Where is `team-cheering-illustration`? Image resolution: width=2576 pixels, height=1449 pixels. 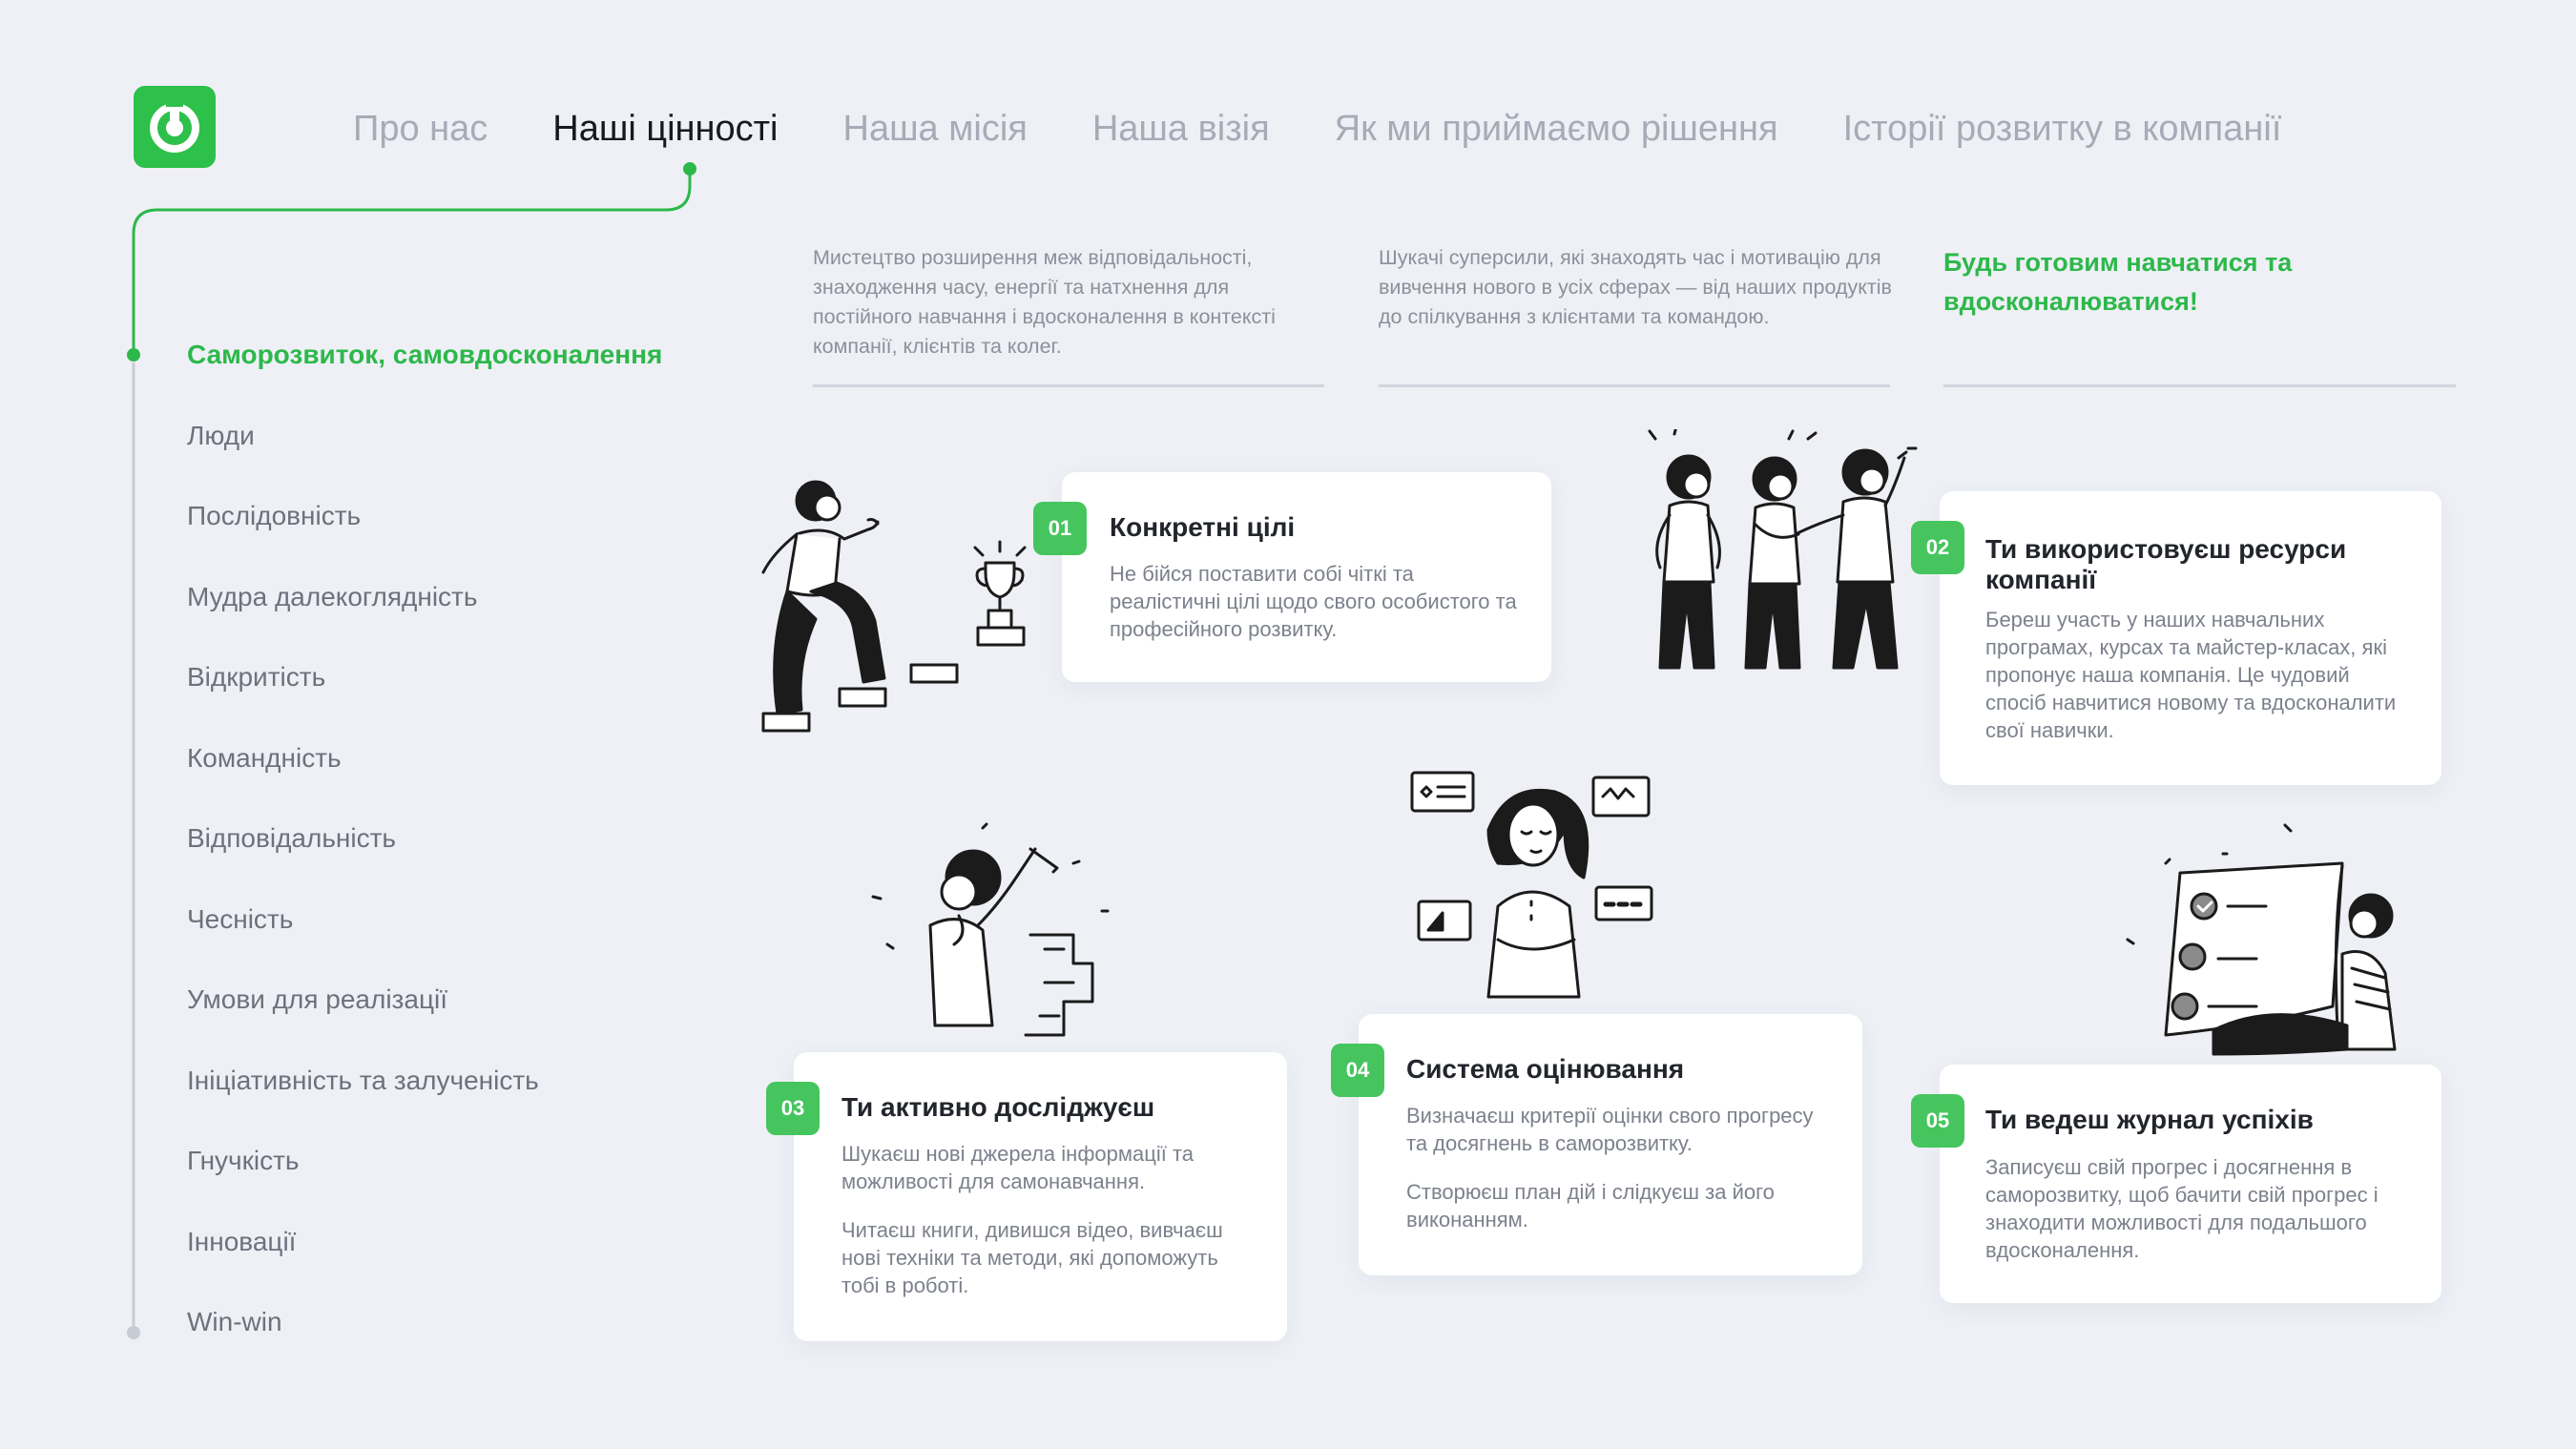 team-cheering-illustration is located at coordinates (1783, 549).